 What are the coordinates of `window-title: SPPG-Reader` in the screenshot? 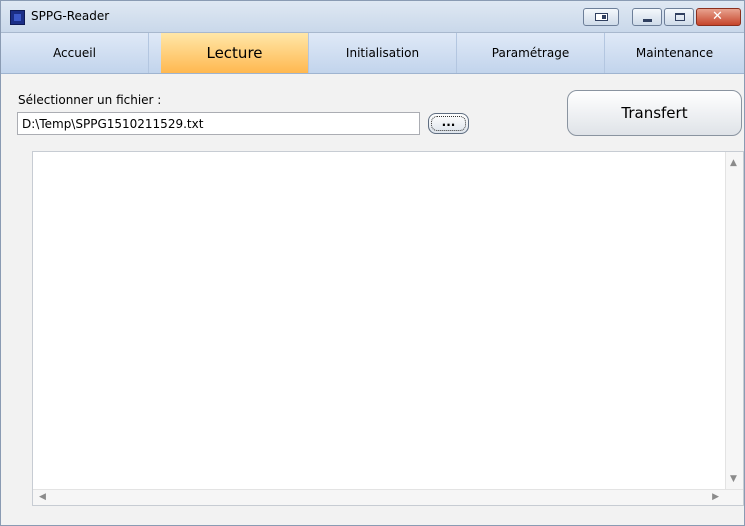 It's located at (70, 16).